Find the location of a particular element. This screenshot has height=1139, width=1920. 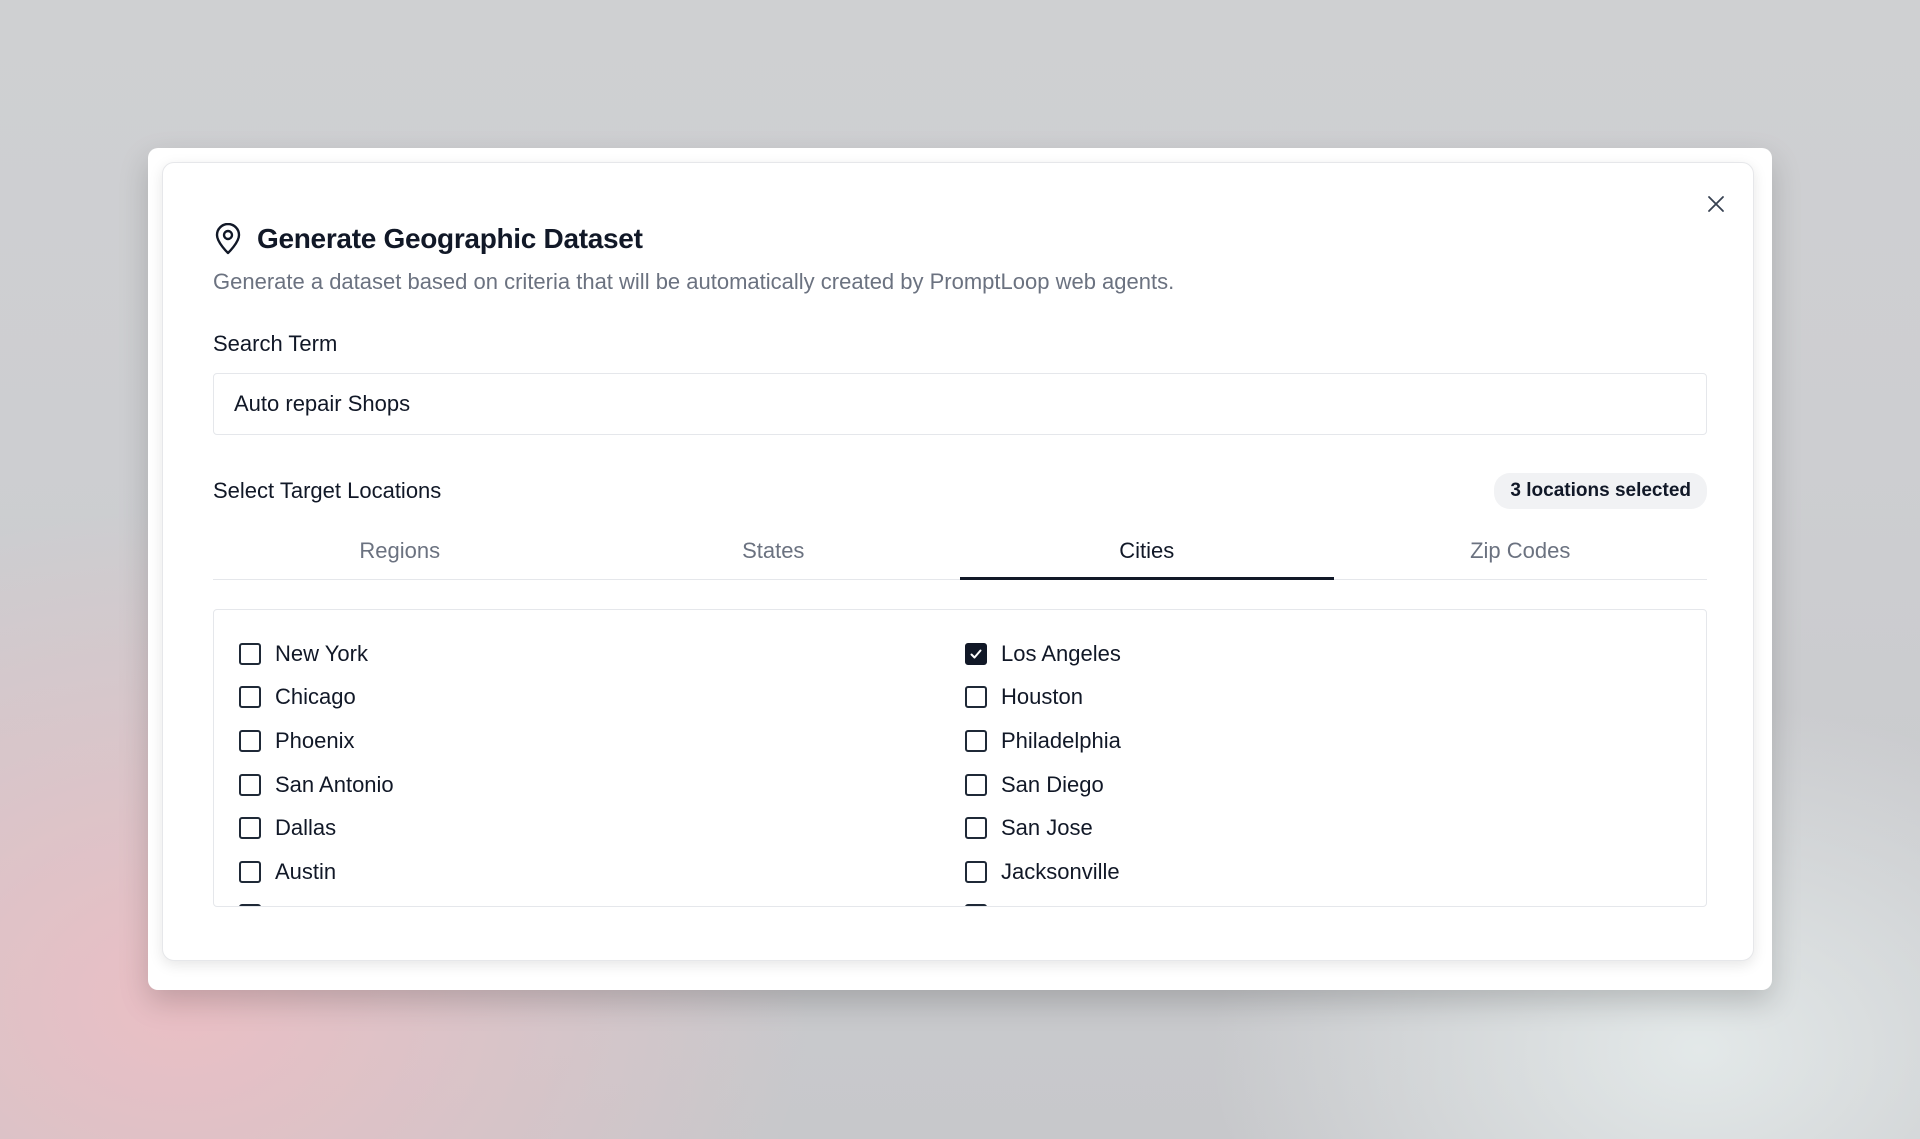

city-label: Dallas is located at coordinates (306, 828).